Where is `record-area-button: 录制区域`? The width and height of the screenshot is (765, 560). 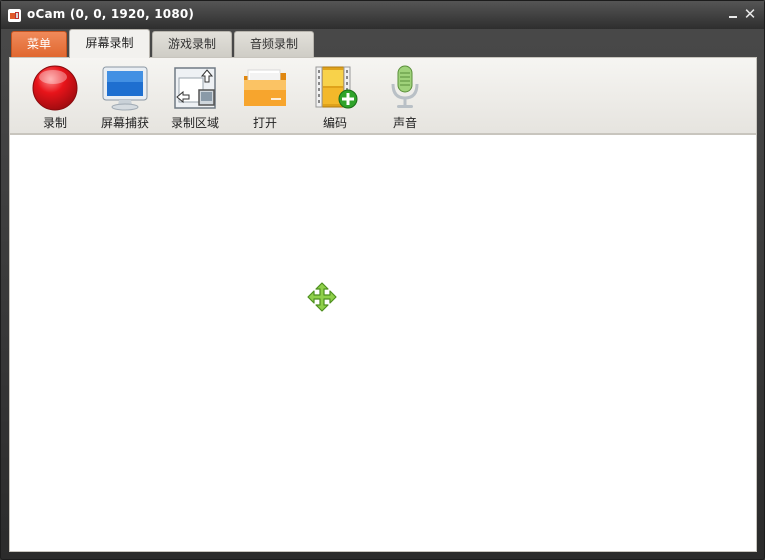 record-area-button: 录制区域 is located at coordinates (195, 98).